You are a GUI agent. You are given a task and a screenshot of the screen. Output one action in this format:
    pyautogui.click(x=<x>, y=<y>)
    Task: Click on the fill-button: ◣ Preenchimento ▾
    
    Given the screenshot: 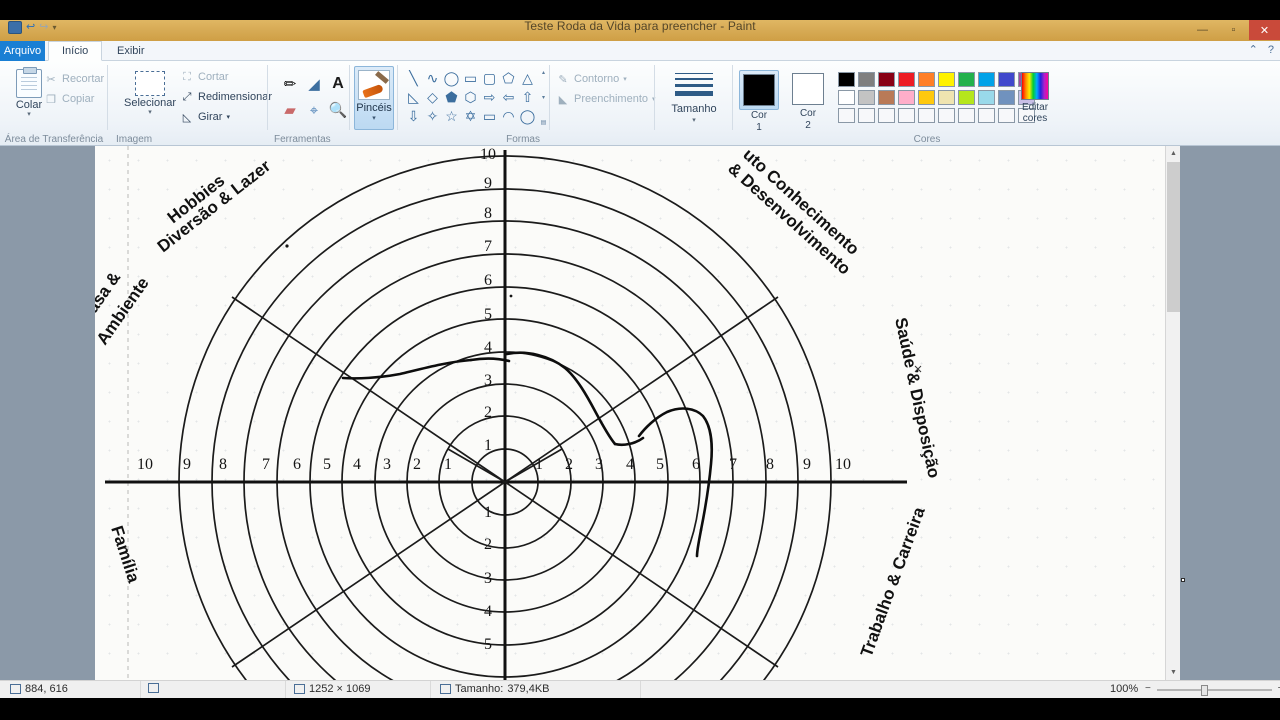 What is the action you would take?
    pyautogui.click(x=606, y=99)
    